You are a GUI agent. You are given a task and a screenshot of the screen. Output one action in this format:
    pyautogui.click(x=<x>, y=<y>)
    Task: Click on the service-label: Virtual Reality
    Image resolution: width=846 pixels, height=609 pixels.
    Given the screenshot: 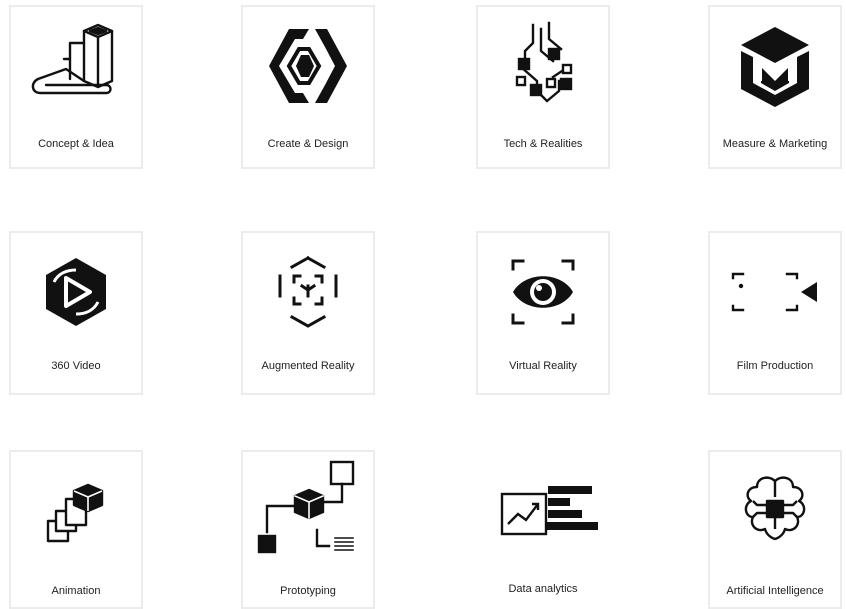 What is the action you would take?
    pyautogui.click(x=543, y=366)
    